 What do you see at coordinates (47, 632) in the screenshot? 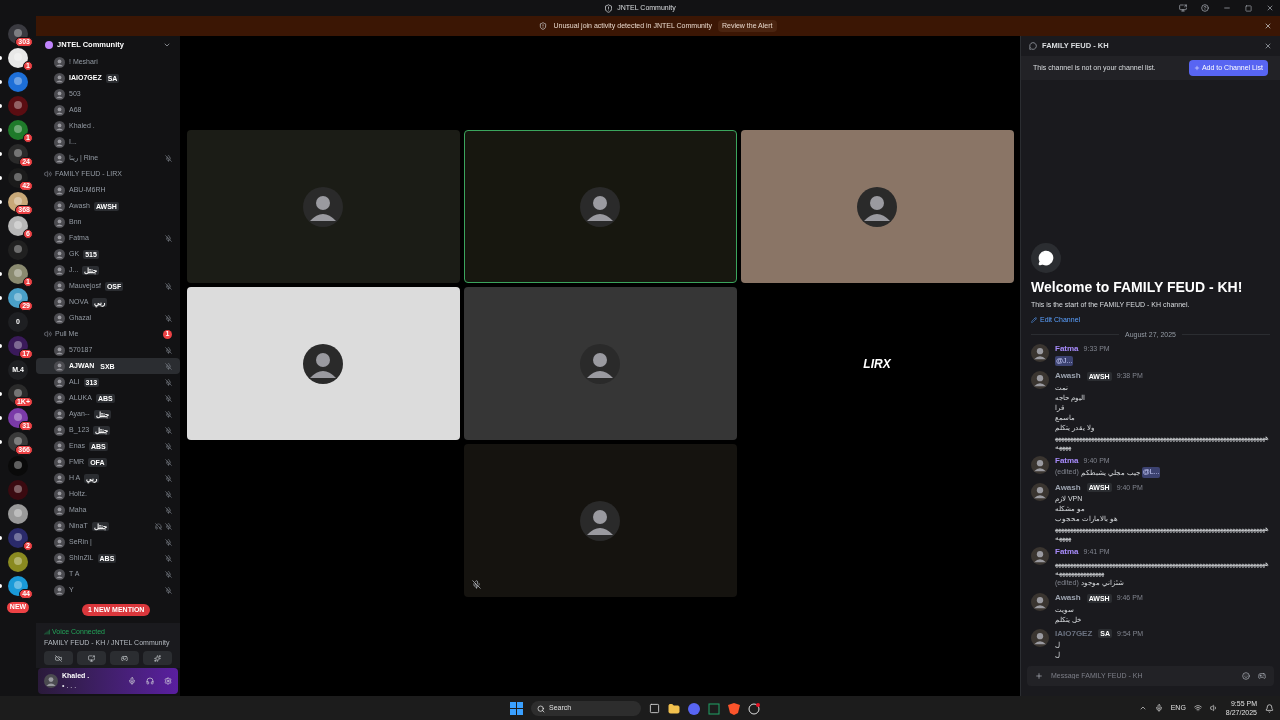
I see `signal-icon` at bounding box center [47, 632].